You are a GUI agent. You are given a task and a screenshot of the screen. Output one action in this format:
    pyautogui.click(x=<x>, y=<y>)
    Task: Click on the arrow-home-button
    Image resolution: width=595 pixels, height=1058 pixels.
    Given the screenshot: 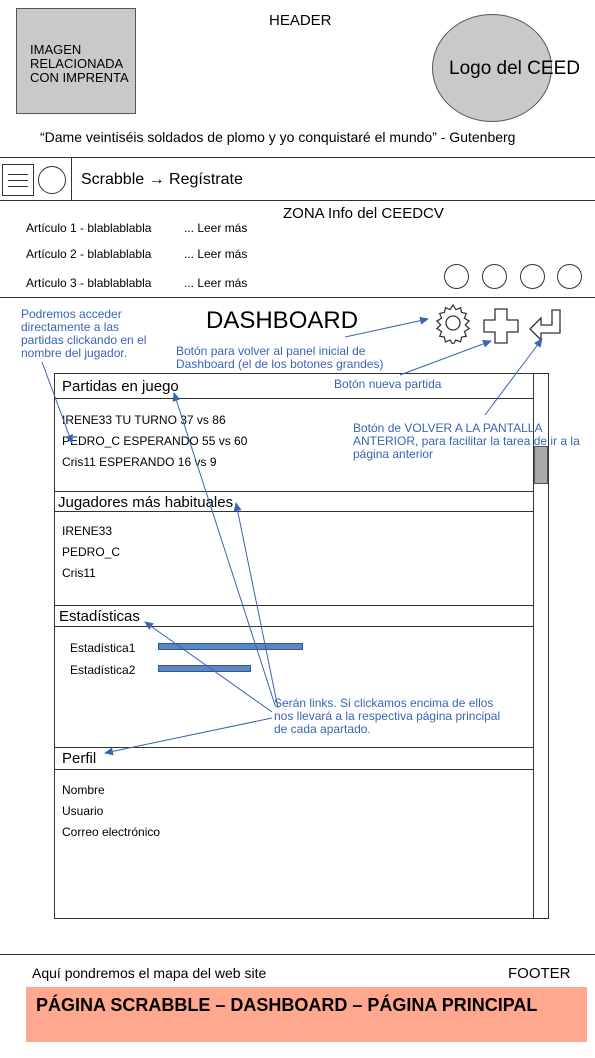 What is the action you would take?
    pyautogui.click(x=386, y=327)
    